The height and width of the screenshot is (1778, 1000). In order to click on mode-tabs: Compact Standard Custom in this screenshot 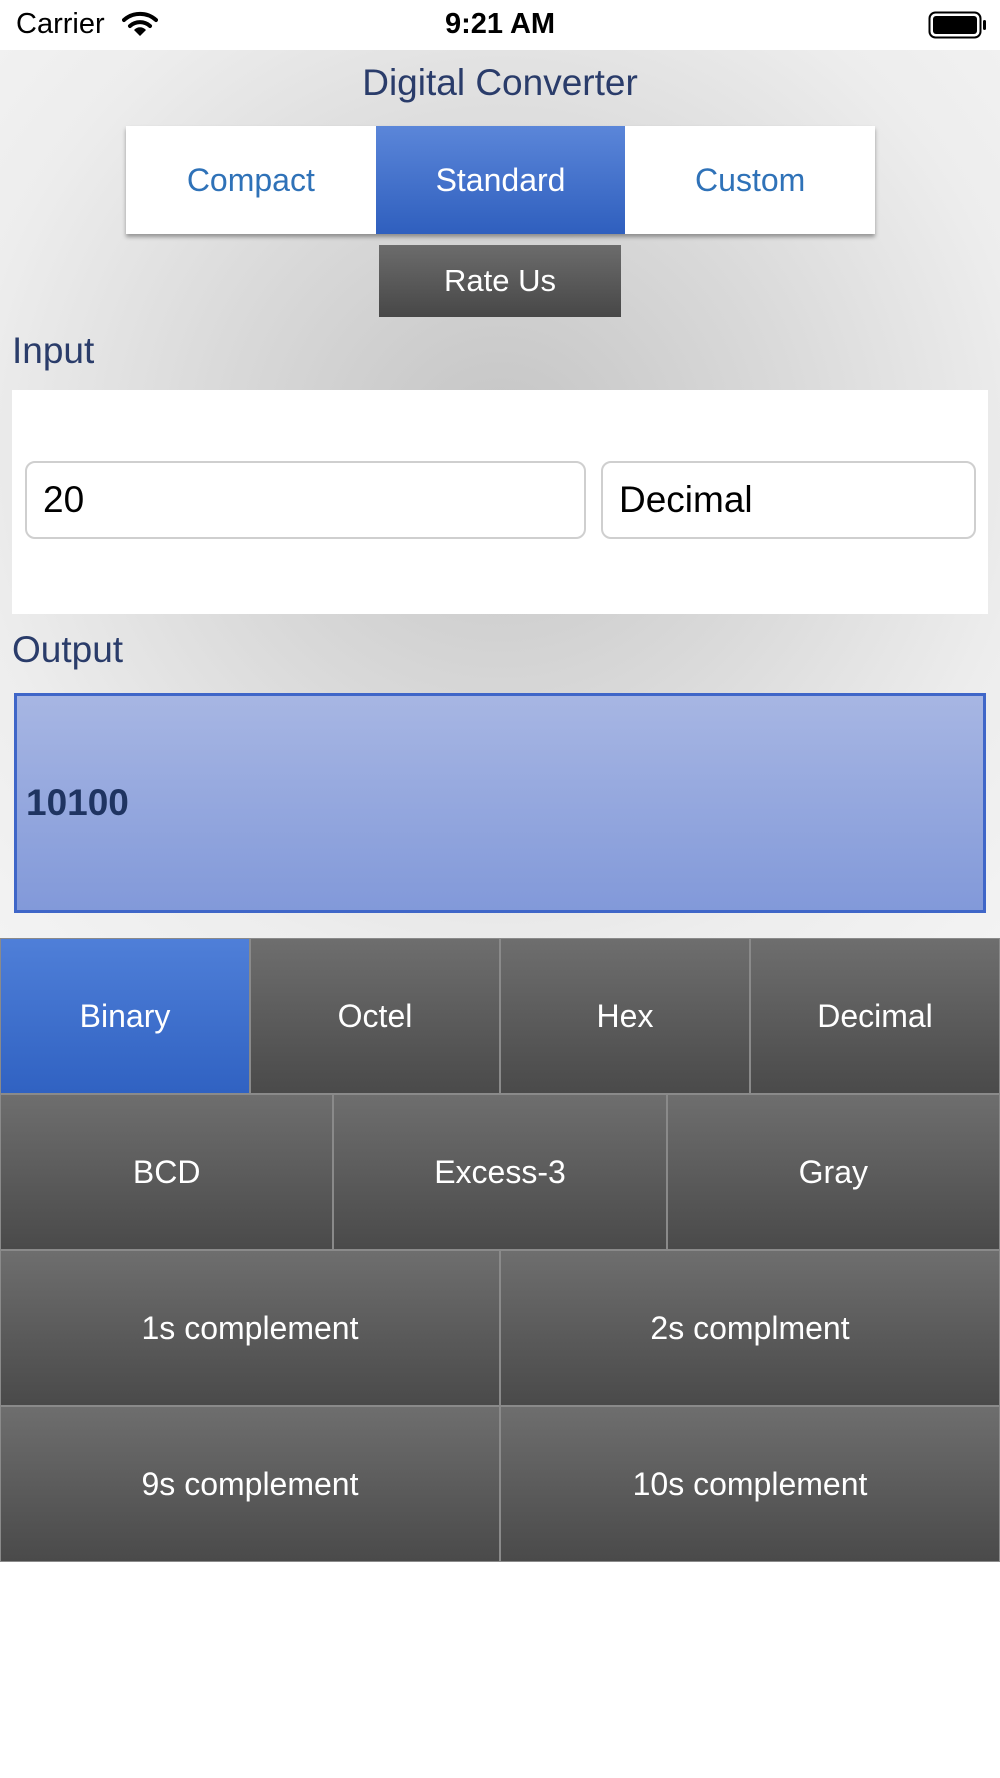, I will do `click(501, 180)`.